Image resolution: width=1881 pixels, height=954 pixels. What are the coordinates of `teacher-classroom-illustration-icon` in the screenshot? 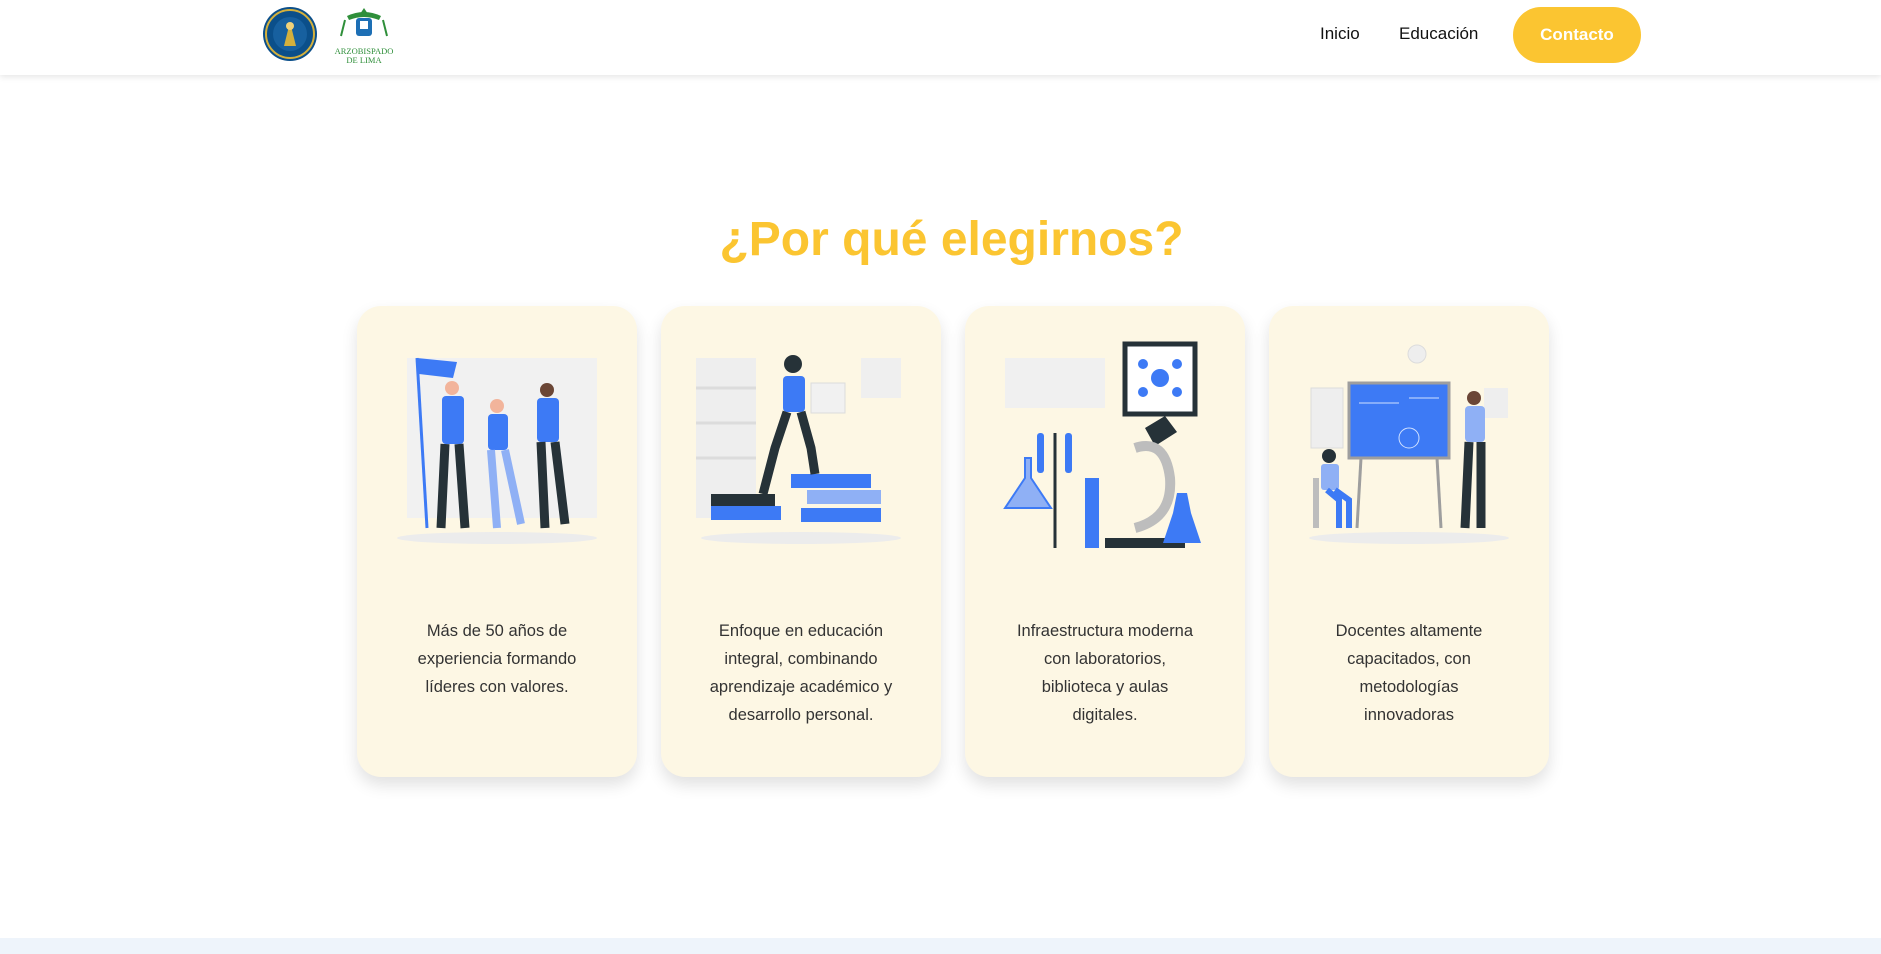 It's located at (1409, 444).